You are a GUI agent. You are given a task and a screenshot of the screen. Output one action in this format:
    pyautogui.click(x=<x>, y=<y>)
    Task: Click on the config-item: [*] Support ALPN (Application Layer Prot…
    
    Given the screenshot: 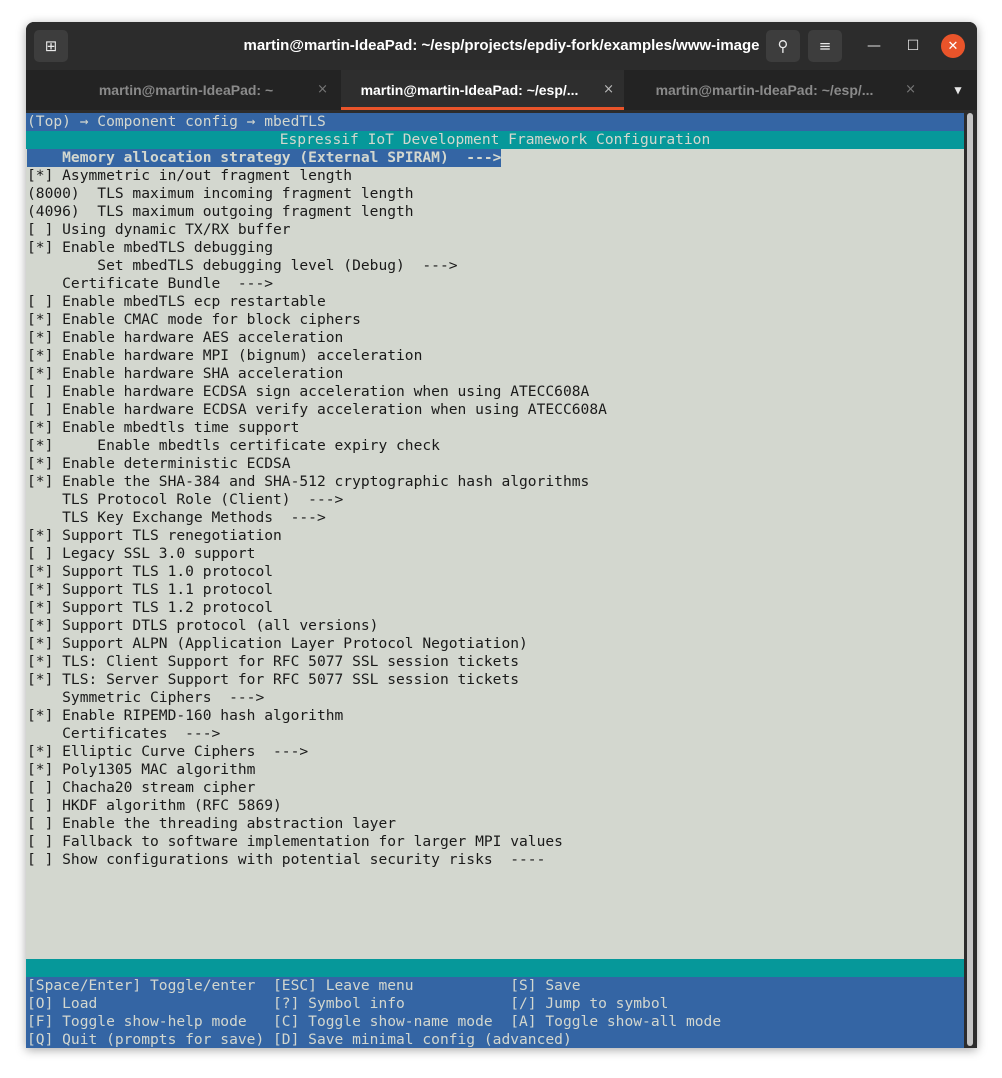 What is the action you would take?
    pyautogui.click(x=277, y=644)
    